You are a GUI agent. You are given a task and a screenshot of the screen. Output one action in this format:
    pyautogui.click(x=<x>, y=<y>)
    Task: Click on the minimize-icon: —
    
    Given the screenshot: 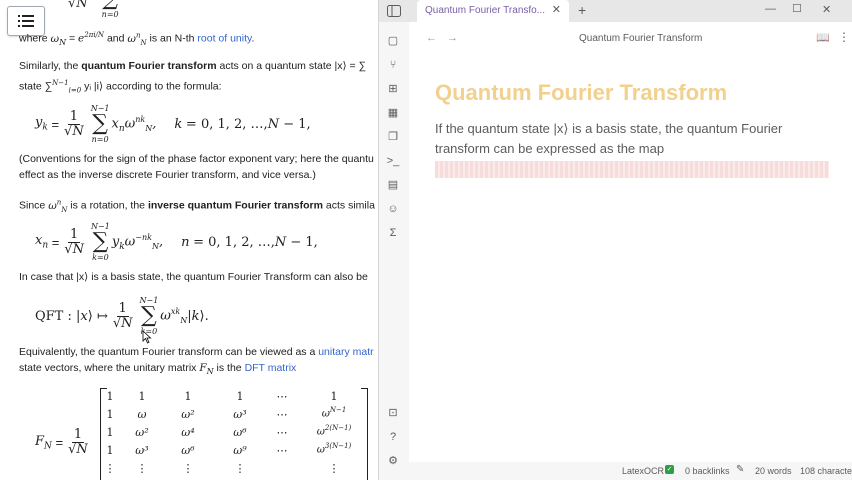 What is the action you would take?
    pyautogui.click(x=770, y=9)
    